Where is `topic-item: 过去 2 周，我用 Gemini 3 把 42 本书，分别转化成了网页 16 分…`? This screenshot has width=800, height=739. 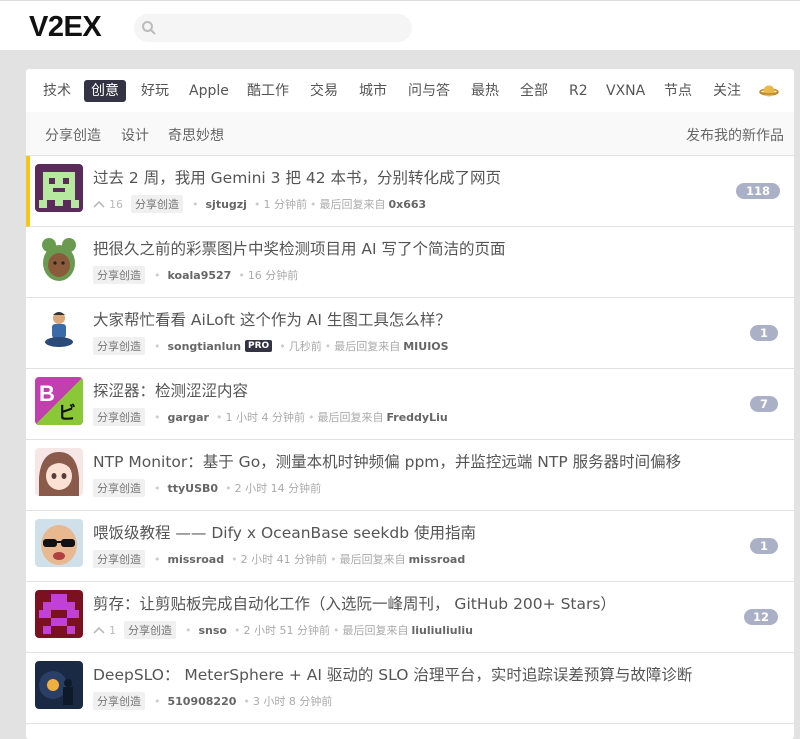
topic-item: 过去 2 周，我用 Gemini 3 把 42 本书，分别转化成了网页 16 分… is located at coordinates (410, 191).